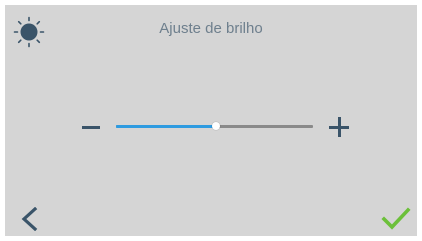 This screenshot has height=241, width=422. I want to click on slider-fill, so click(166, 126).